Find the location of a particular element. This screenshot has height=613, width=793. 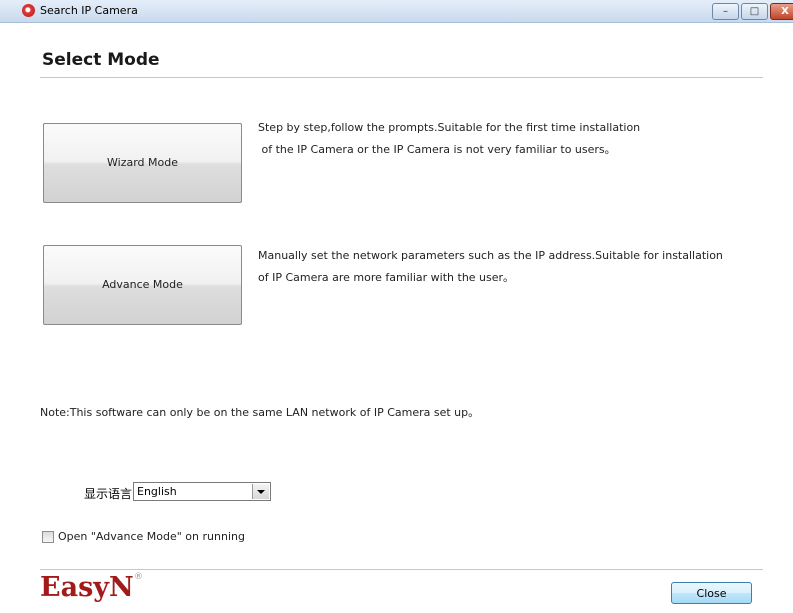

easyn-logo: EasyN is located at coordinates (87, 587).